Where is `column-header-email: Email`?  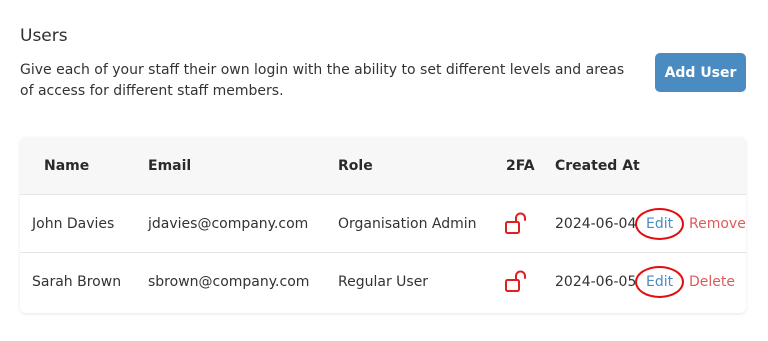
column-header-email: Email is located at coordinates (170, 165).